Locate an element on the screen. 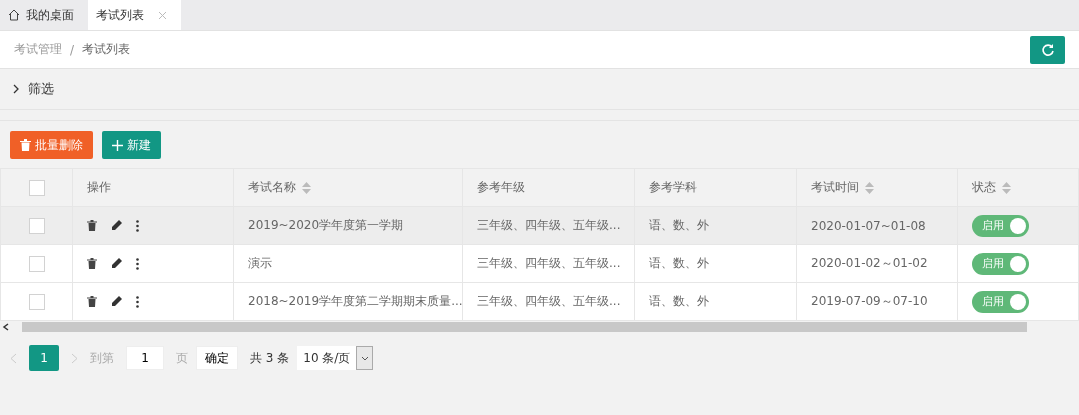 The height and width of the screenshot is (415, 1079). table-cell: 2020-01-07~01-08 is located at coordinates (868, 225).